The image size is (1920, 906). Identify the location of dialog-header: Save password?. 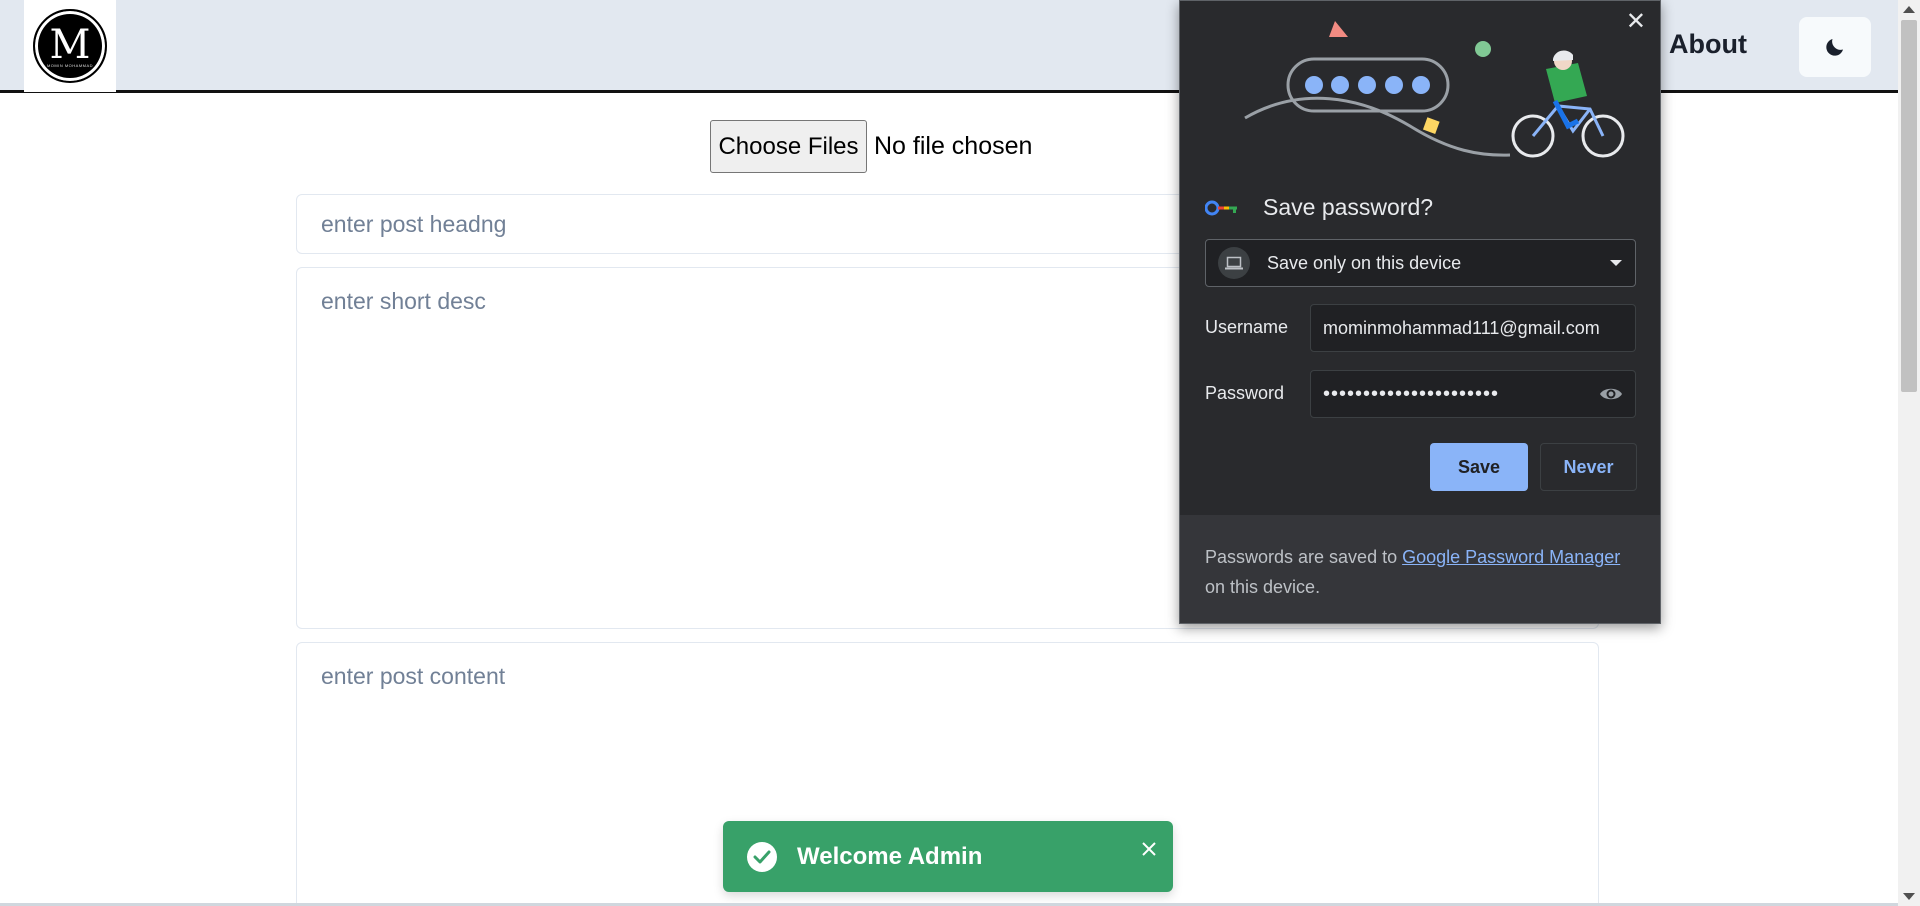
(1319, 207).